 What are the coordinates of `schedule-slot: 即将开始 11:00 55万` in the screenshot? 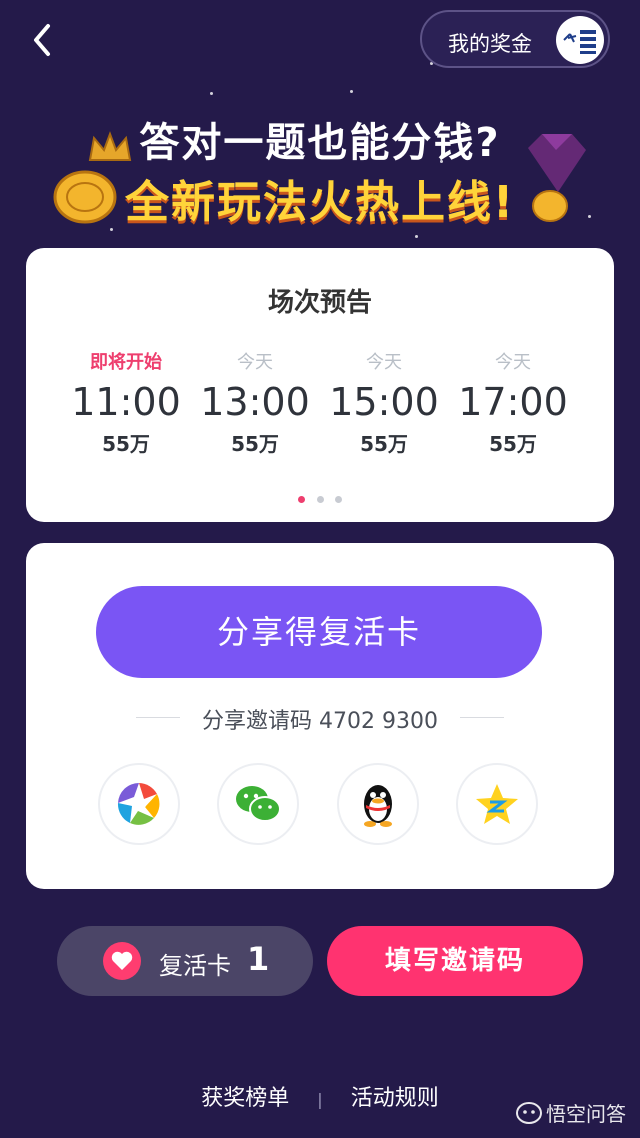 It's located at (126, 402).